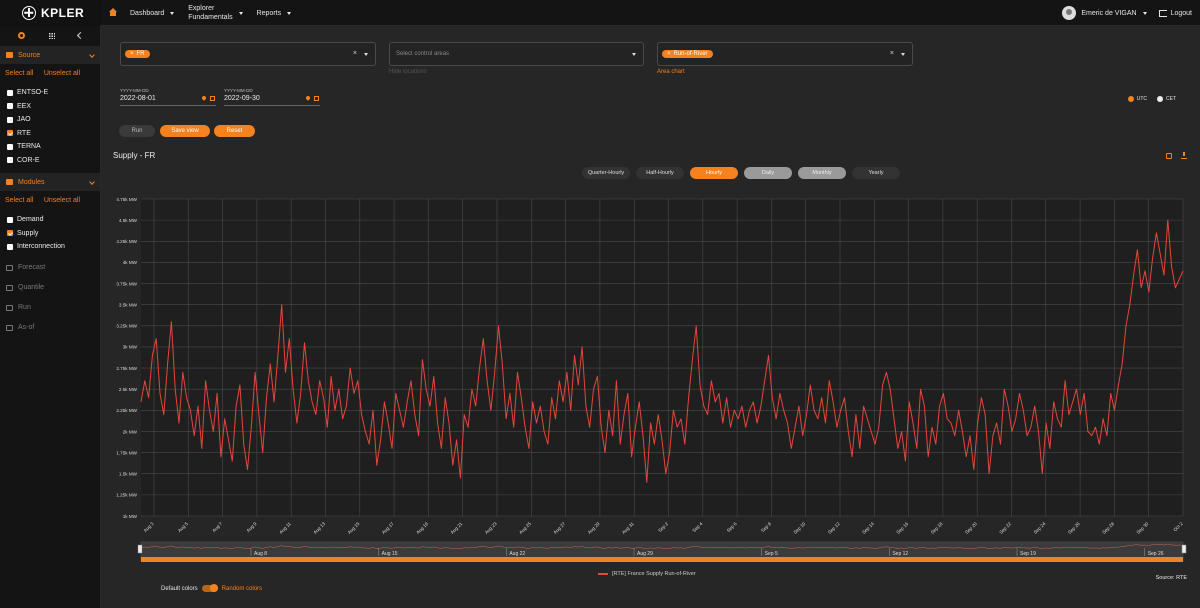 This screenshot has height=608, width=1200. Describe the element at coordinates (185, 131) in the screenshot. I see `save-view-button: Save view` at that location.